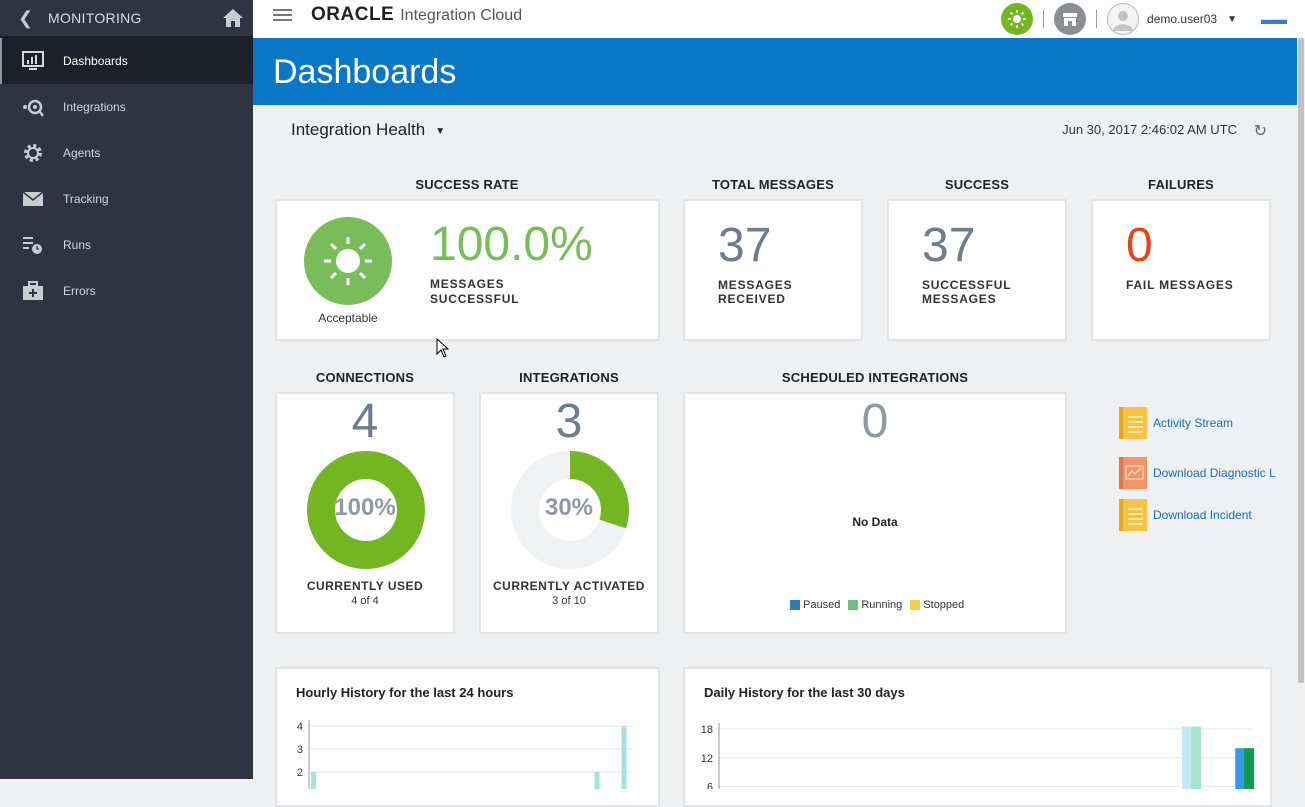 The image size is (1305, 807). I want to click on store-icon, so click(1070, 19).